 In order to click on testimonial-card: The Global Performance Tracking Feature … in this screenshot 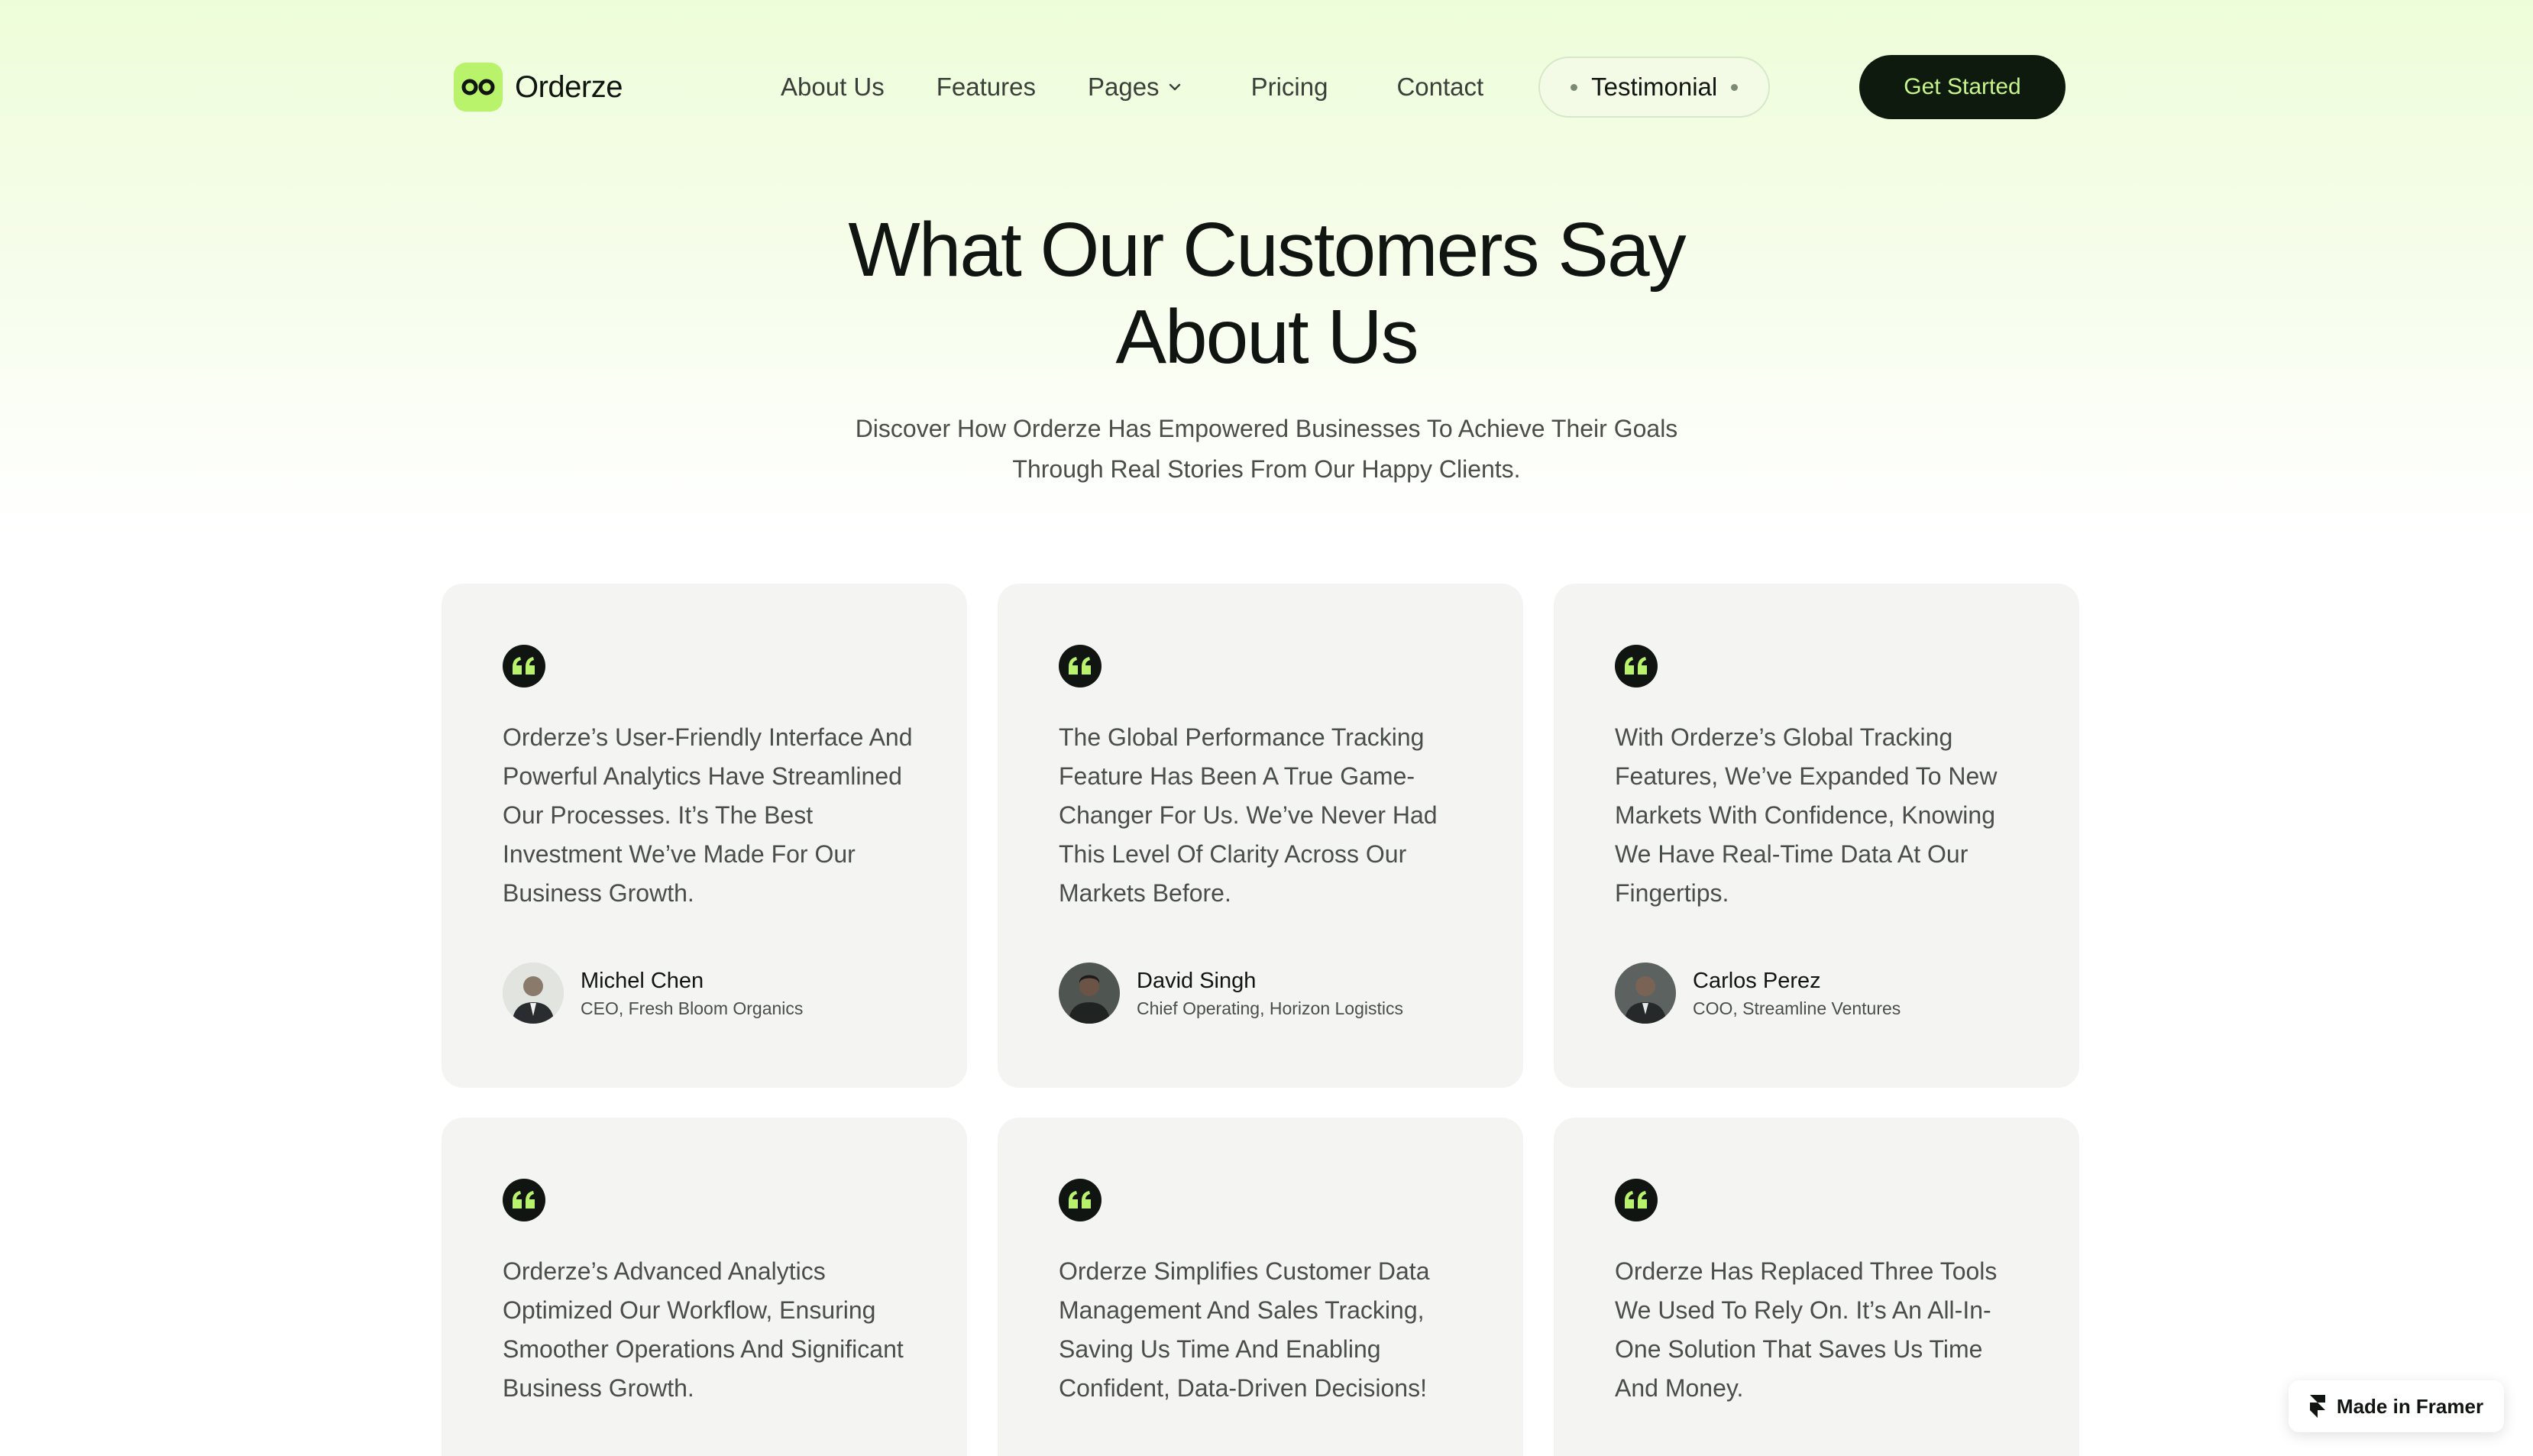, I will do `click(1260, 836)`.